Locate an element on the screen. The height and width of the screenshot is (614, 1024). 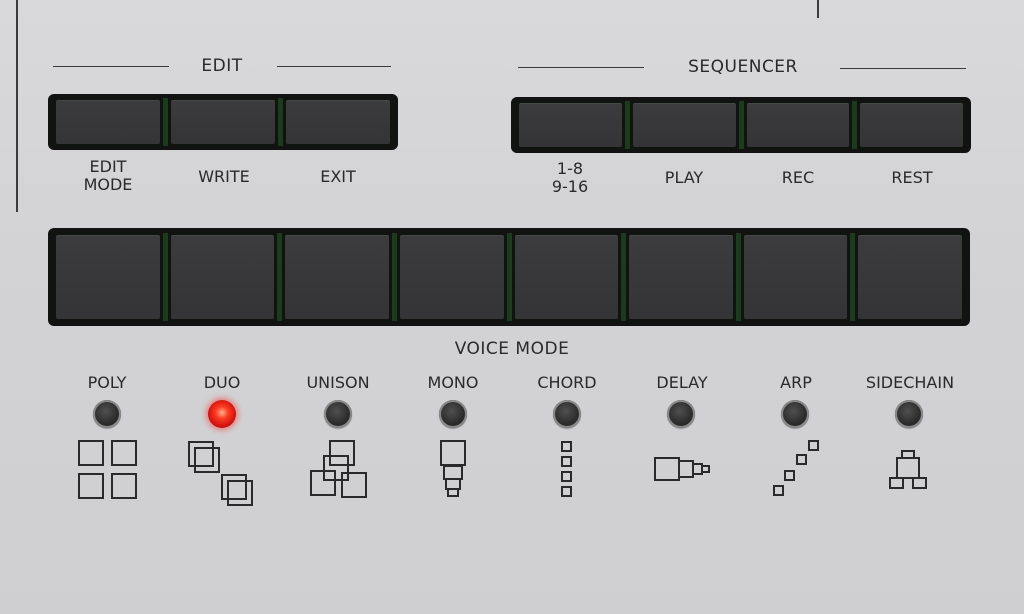
voice-mode-label-mono: MONO is located at coordinates (453, 382).